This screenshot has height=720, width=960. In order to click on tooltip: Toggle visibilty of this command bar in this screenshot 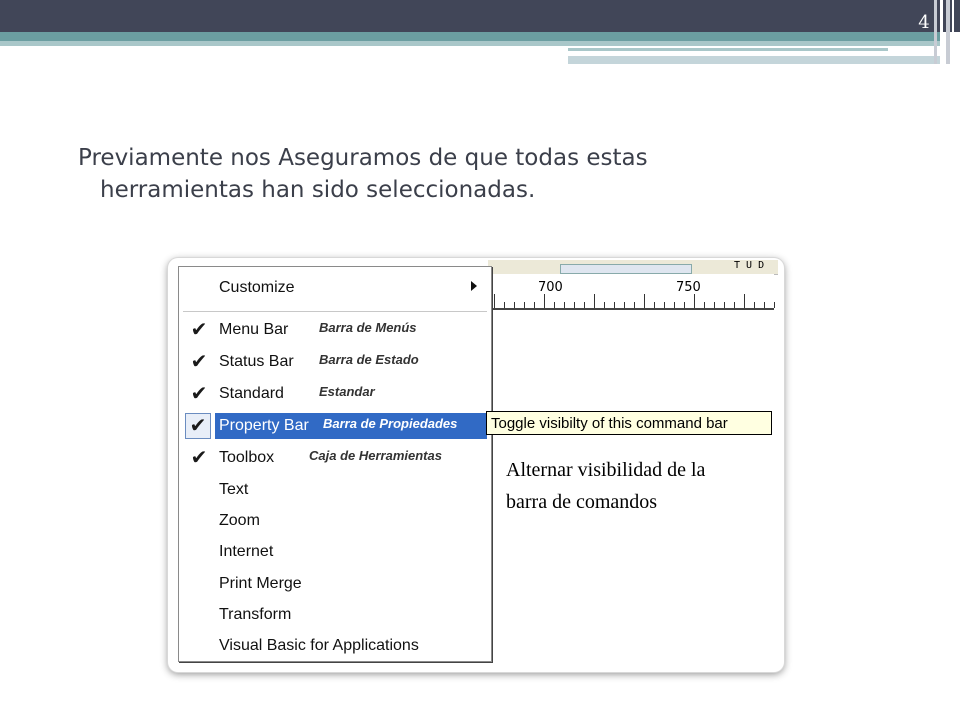, I will do `click(629, 423)`.